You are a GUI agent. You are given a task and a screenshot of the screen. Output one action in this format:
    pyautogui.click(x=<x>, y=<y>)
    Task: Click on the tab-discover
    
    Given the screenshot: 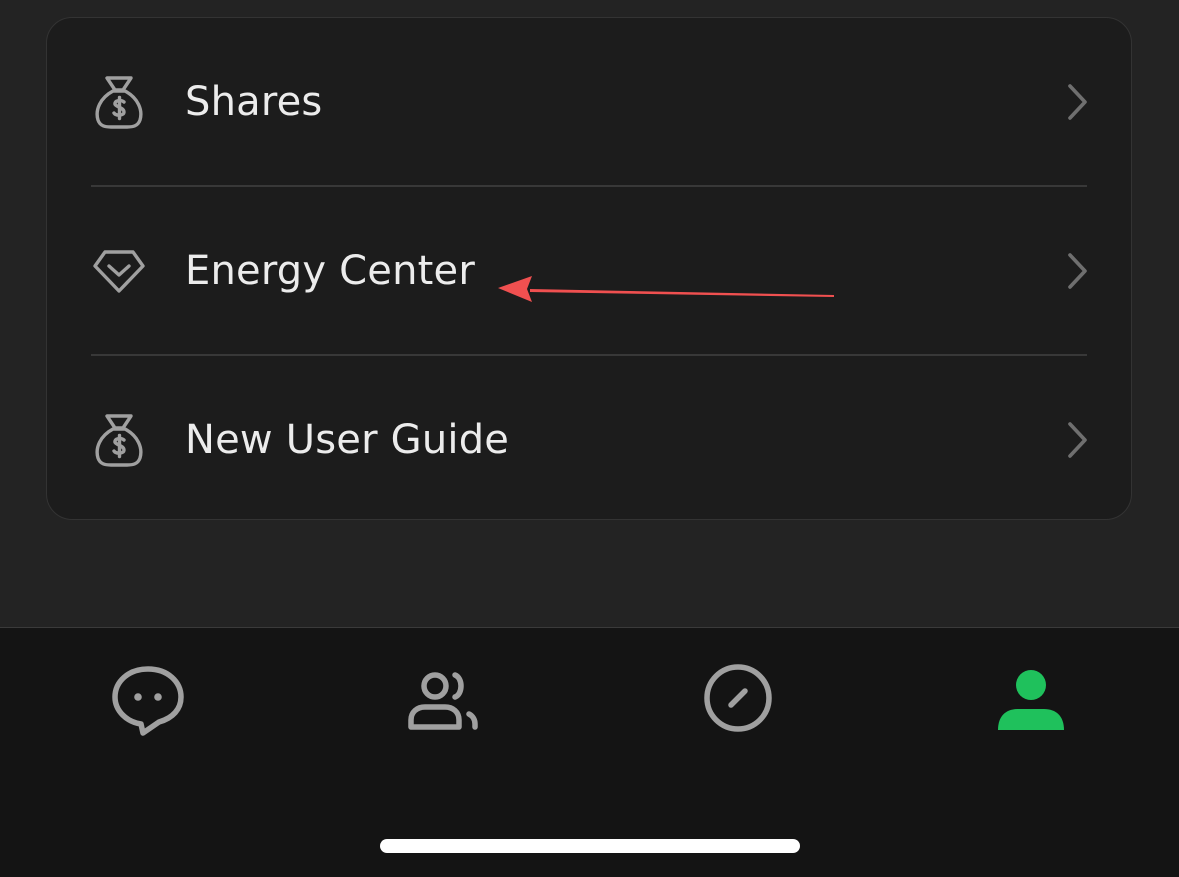 What is the action you would take?
    pyautogui.click(x=738, y=703)
    